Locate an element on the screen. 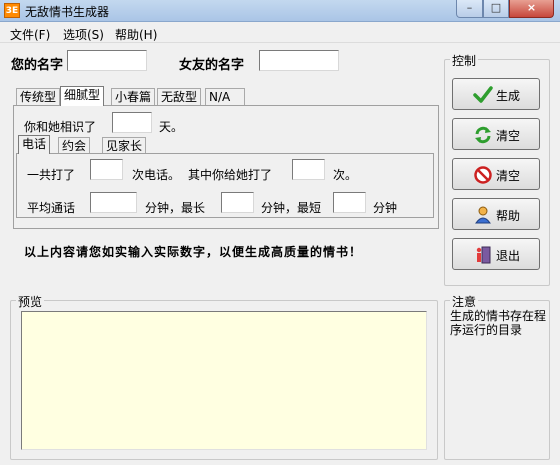 The image size is (560, 465). subtab-meet-parents: 见家长 is located at coordinates (124, 145).